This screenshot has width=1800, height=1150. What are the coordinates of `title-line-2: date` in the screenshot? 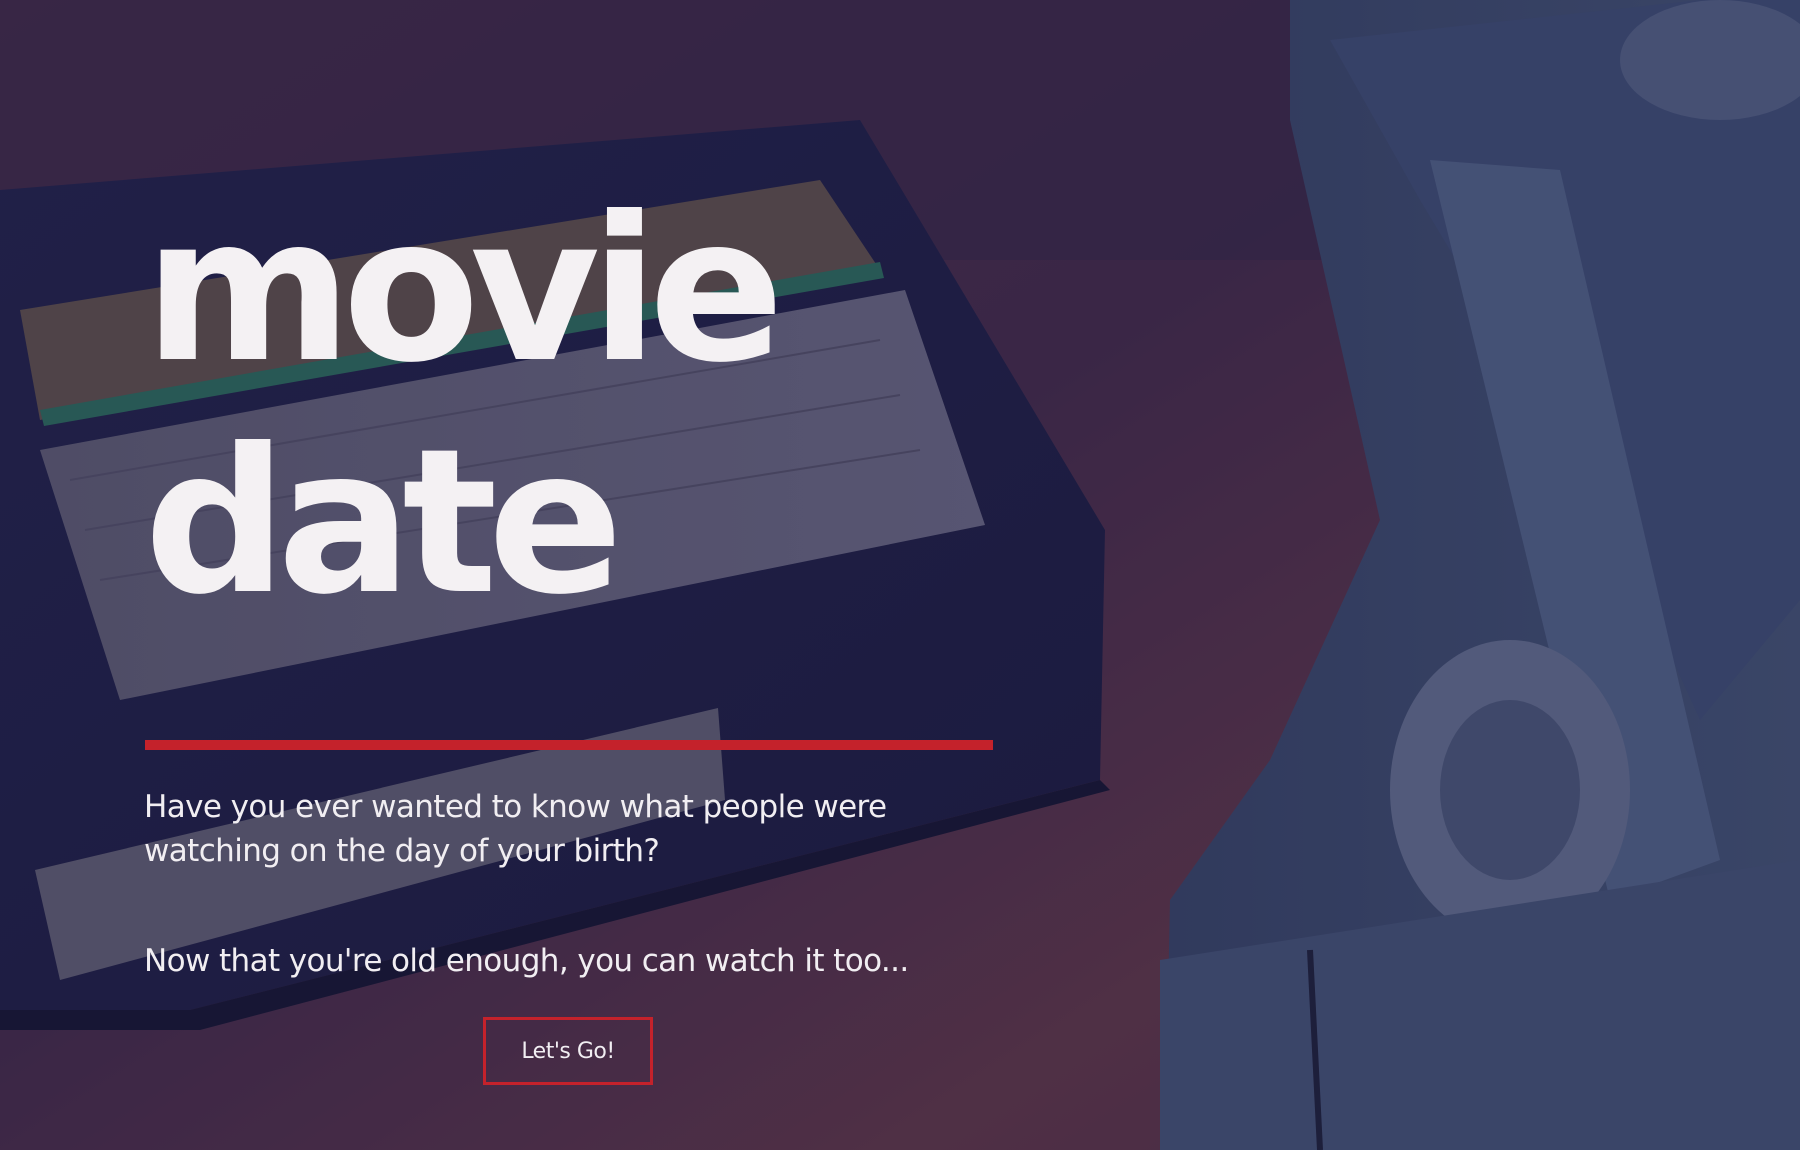 It's located at (383, 522).